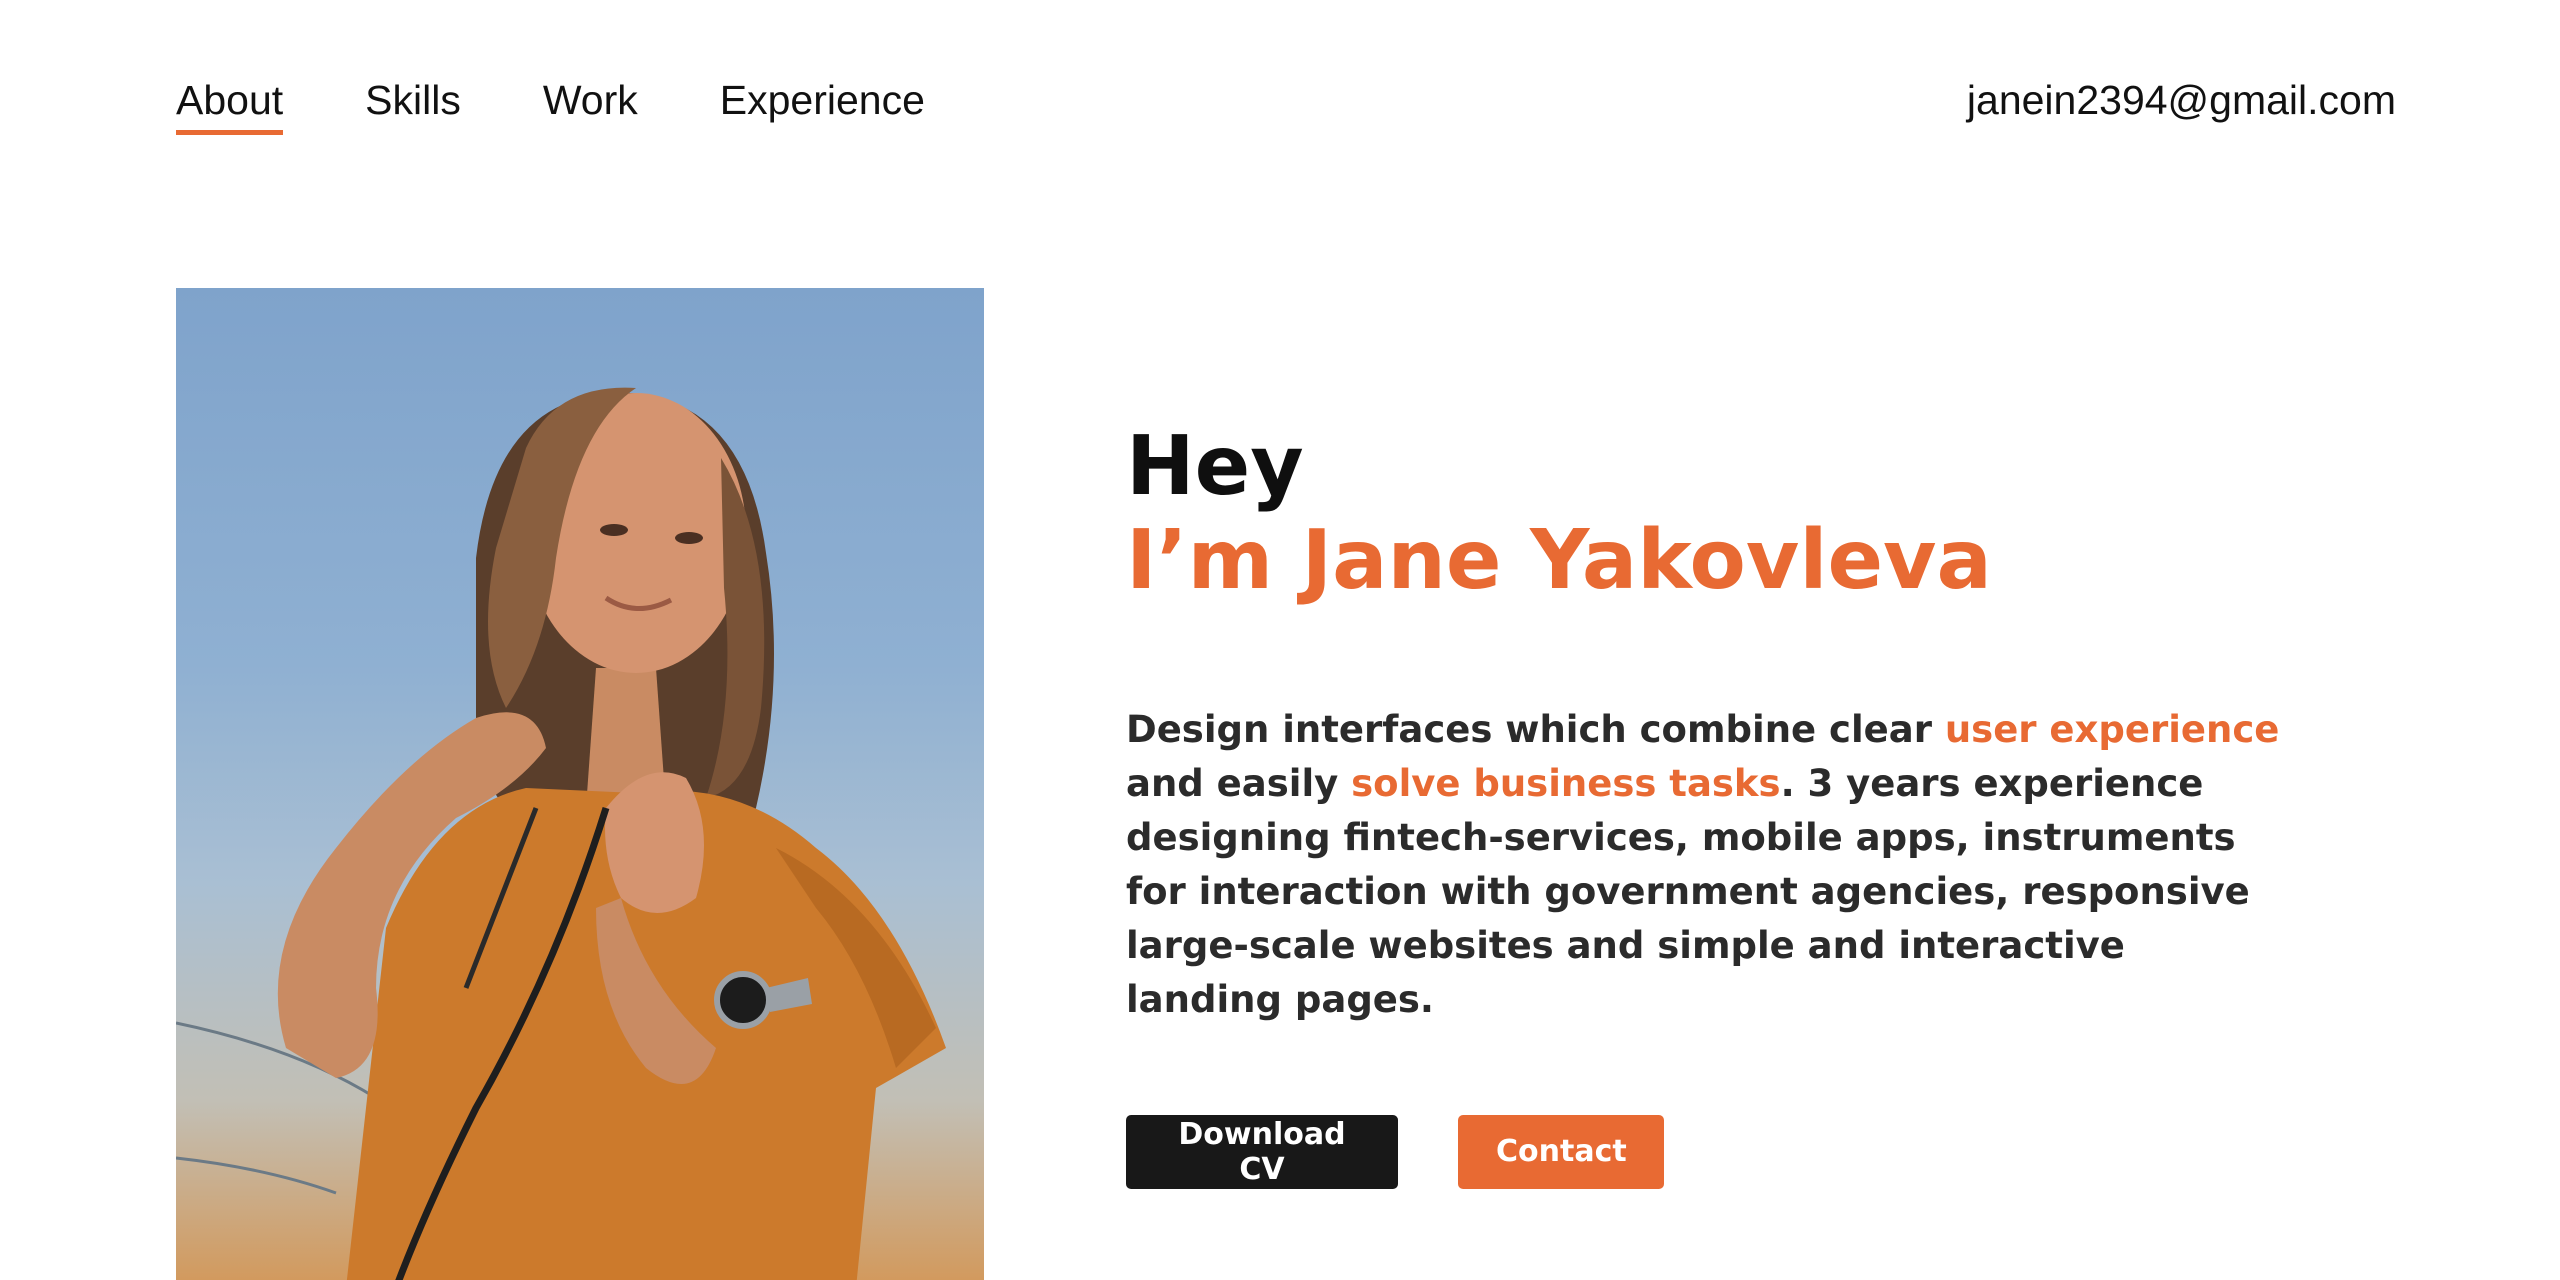 The height and width of the screenshot is (1280, 2560). What do you see at coordinates (230, 107) in the screenshot?
I see `nav-item-about: About` at bounding box center [230, 107].